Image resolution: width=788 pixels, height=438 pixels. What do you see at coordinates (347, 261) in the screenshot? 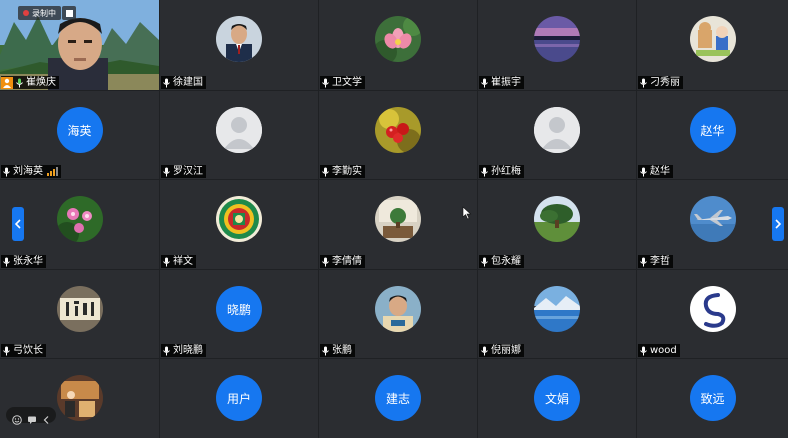
I see `participant-name: 李倩倩` at bounding box center [347, 261].